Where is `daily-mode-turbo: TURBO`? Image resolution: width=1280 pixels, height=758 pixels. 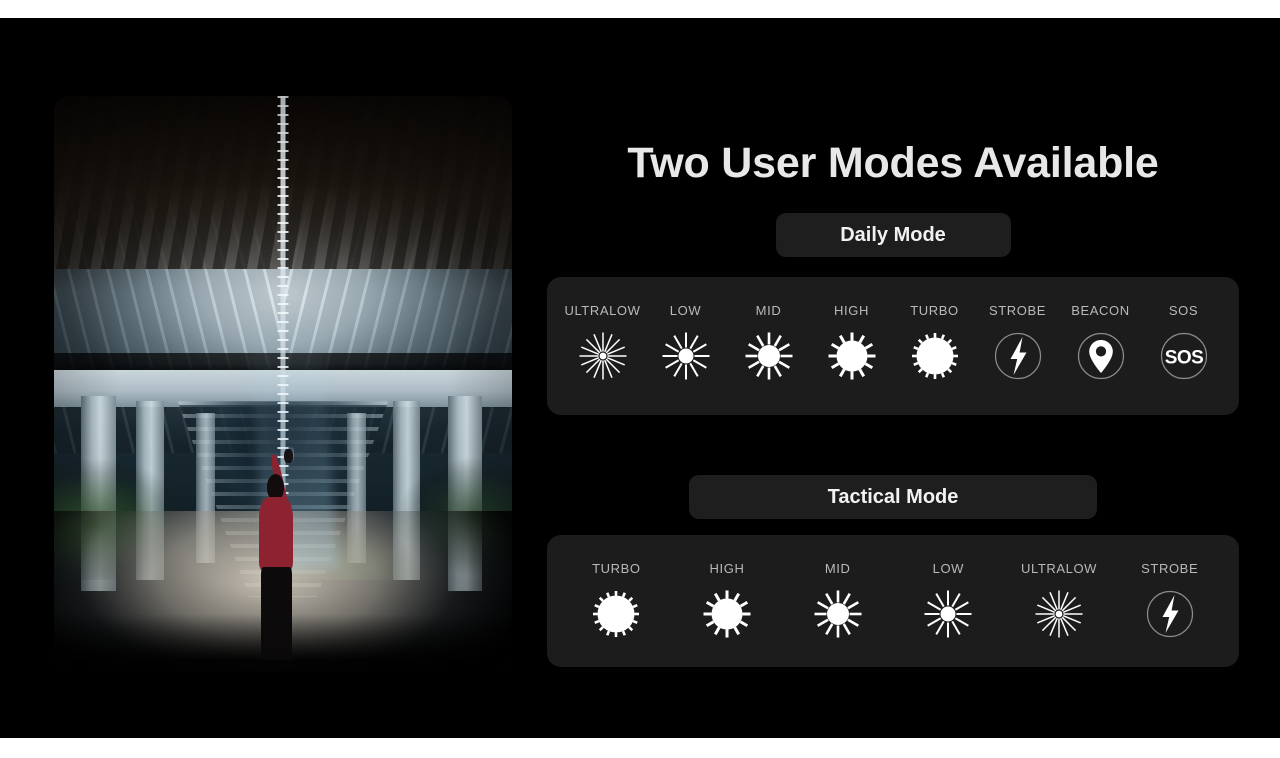
daily-mode-turbo: TURBO is located at coordinates (934, 342).